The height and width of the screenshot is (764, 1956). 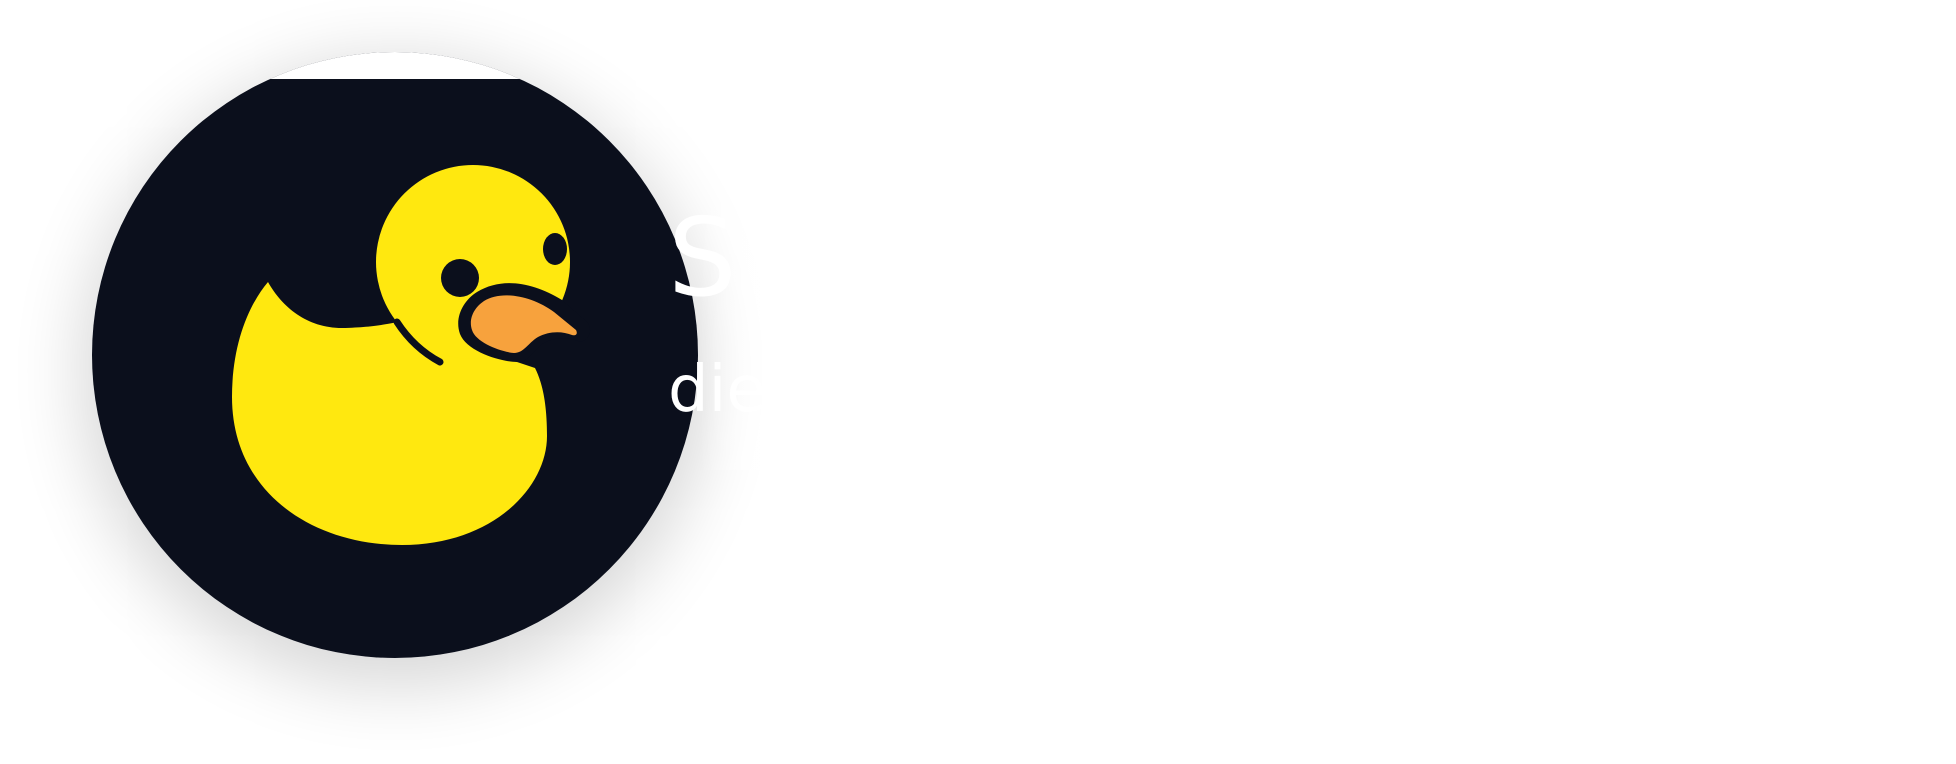 I want to click on duck-eye-left, so click(x=460, y=278).